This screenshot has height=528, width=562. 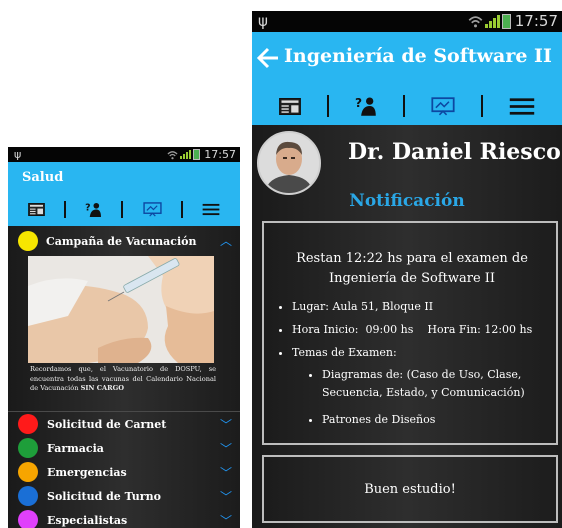 I want to click on menu-item-label: Farmacia, so click(x=75, y=448).